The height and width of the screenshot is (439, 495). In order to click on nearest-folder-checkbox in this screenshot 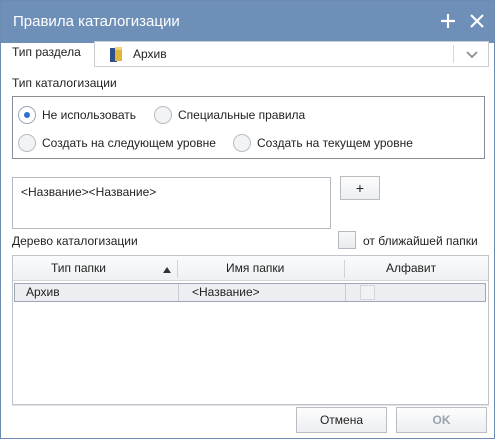, I will do `click(347, 240)`.